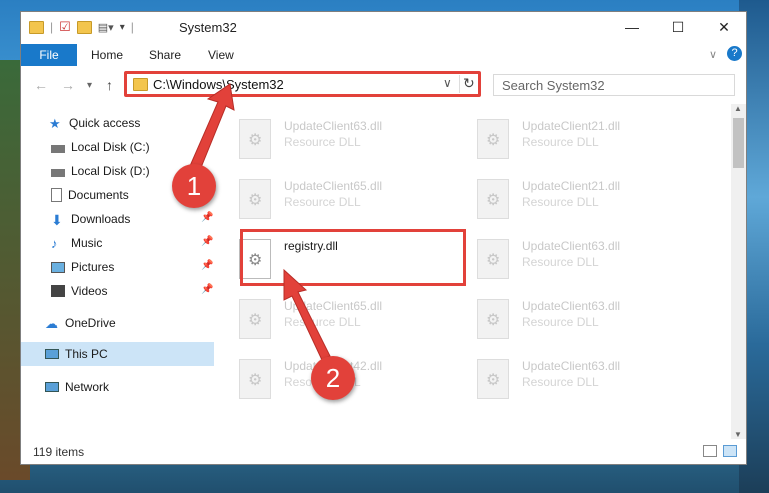 The image size is (769, 493). Describe the element at coordinates (36, 27) in the screenshot. I see `folder-icon` at that location.